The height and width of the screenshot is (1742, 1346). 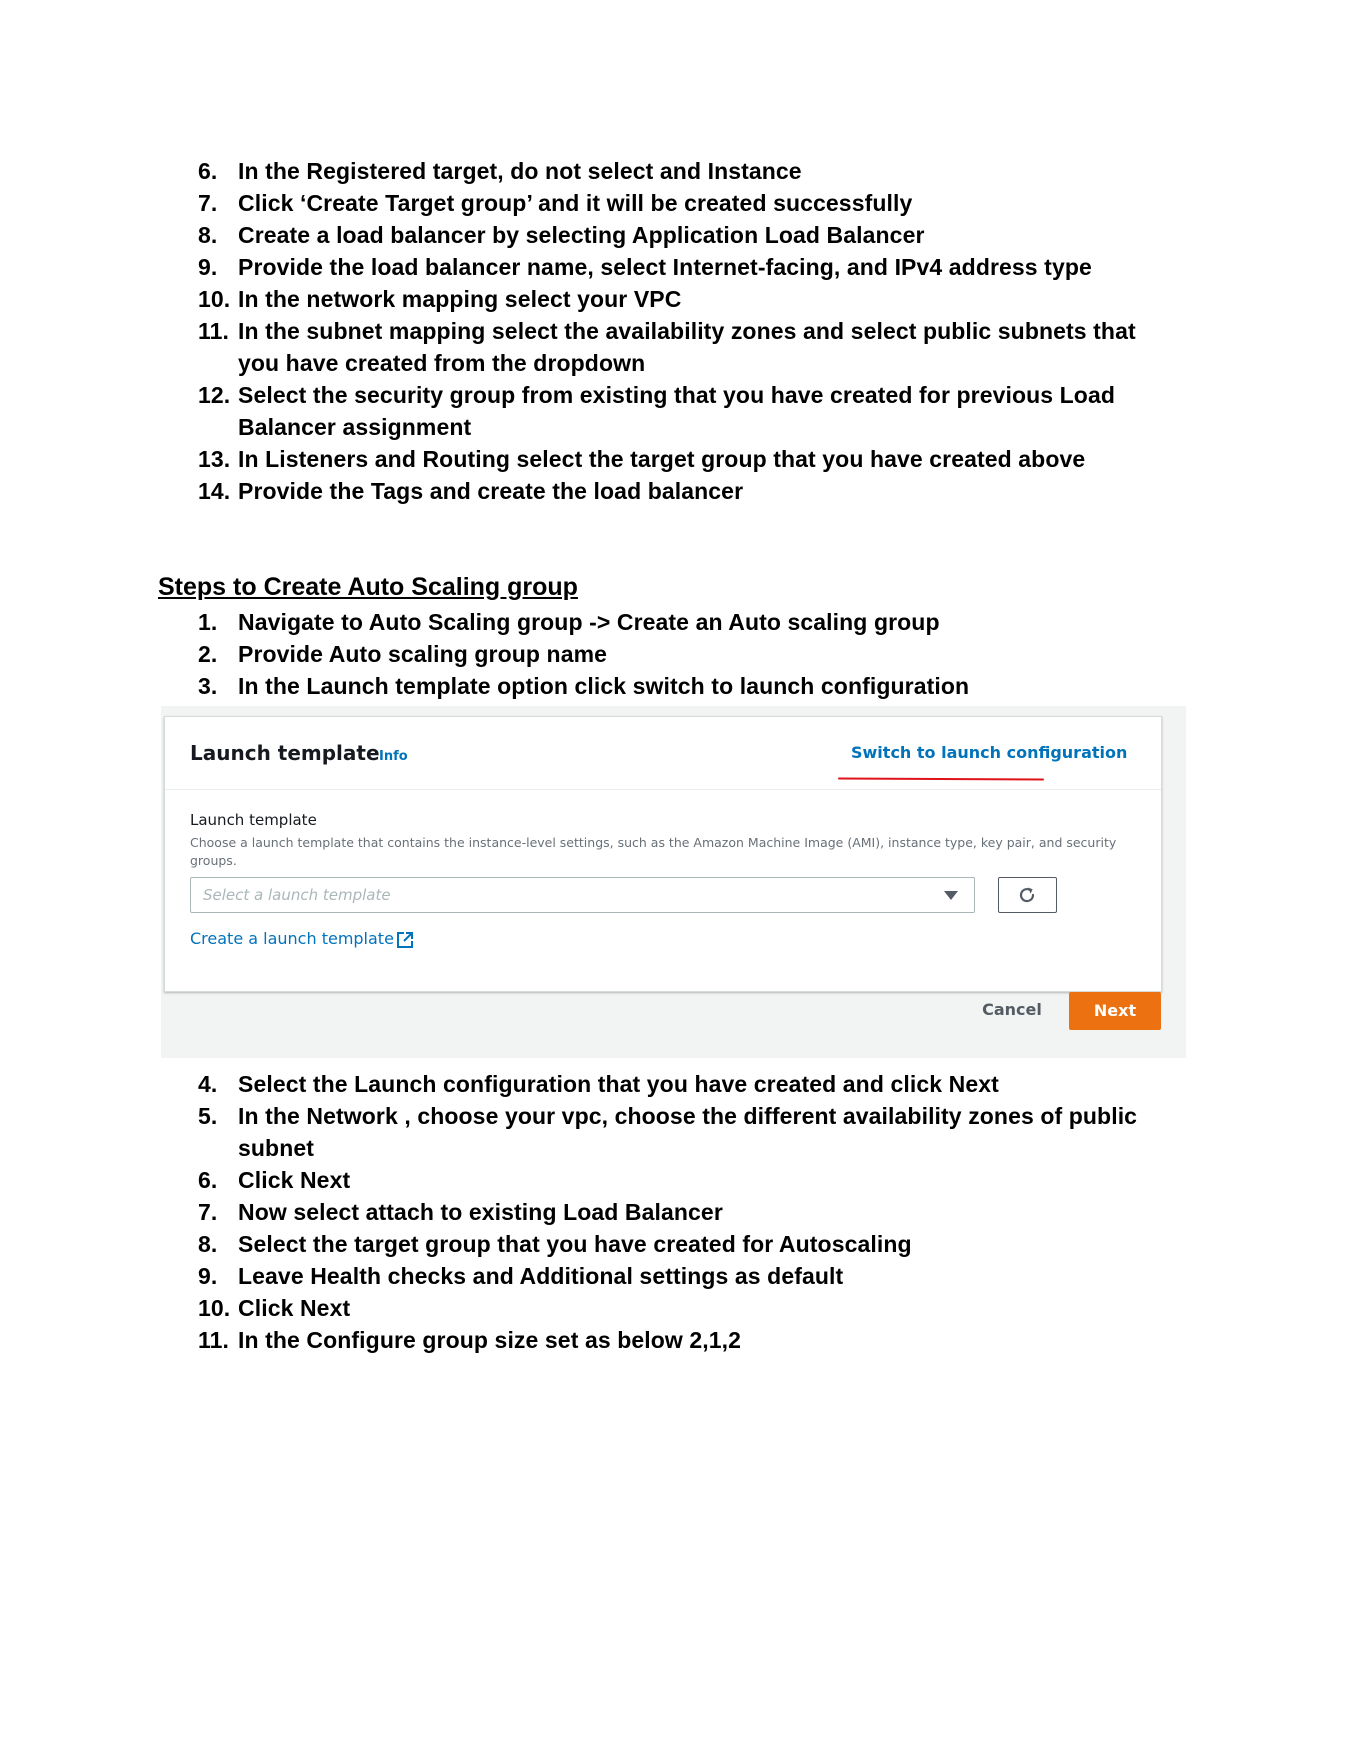 I want to click on list-text: In the network mapping select your VPC, so click(x=460, y=299).